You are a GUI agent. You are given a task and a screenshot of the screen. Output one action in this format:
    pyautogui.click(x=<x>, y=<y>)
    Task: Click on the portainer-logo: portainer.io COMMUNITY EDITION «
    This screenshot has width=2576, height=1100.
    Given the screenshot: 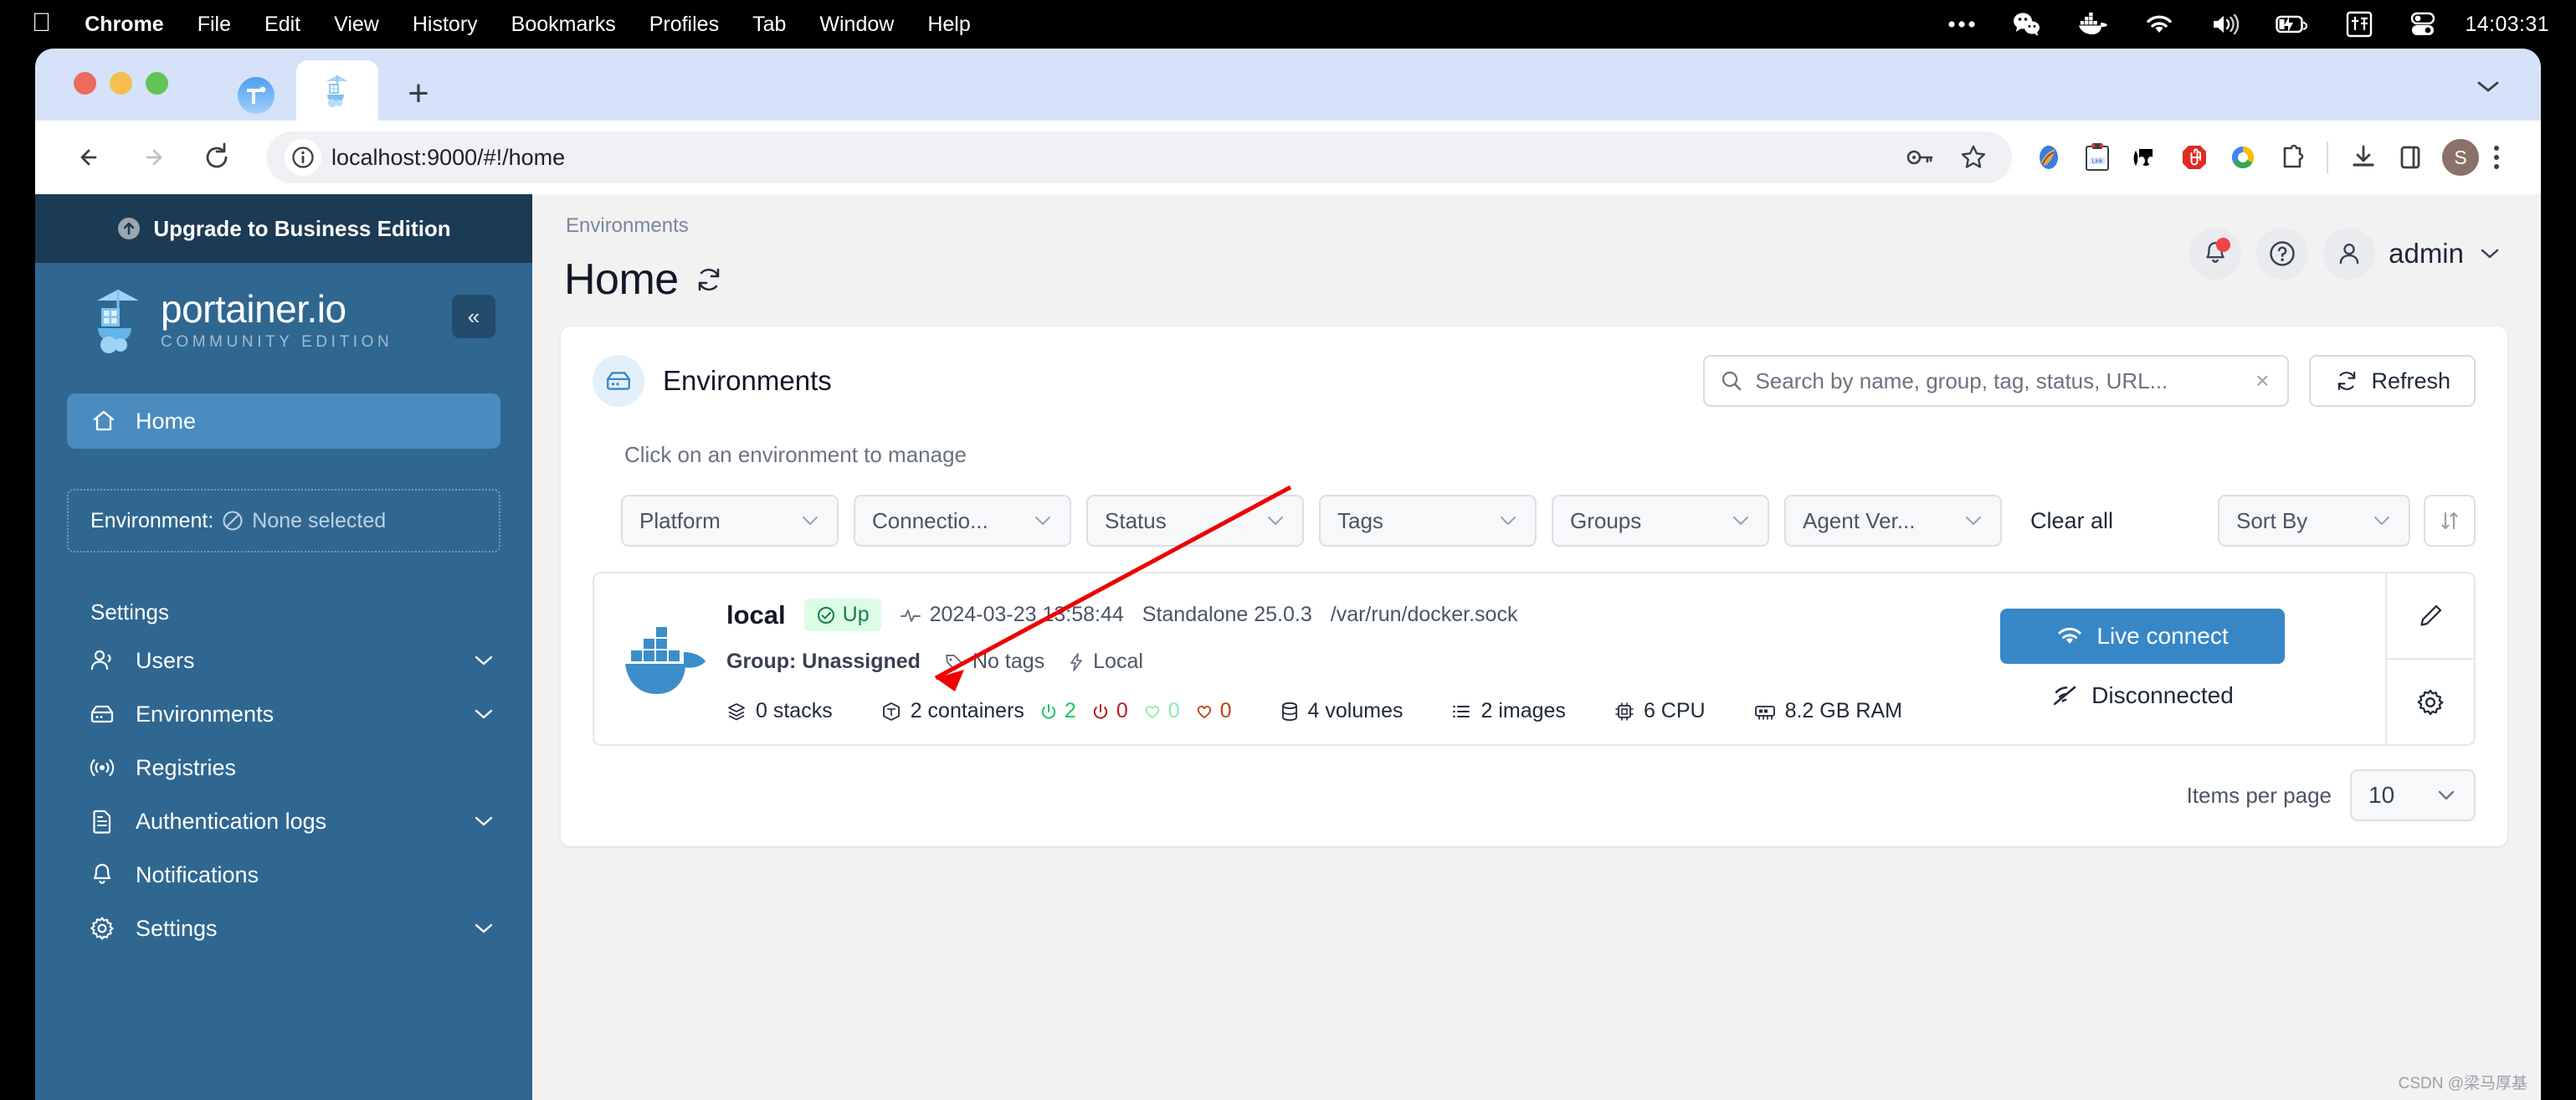 What is the action you would take?
    pyautogui.click(x=283, y=309)
    